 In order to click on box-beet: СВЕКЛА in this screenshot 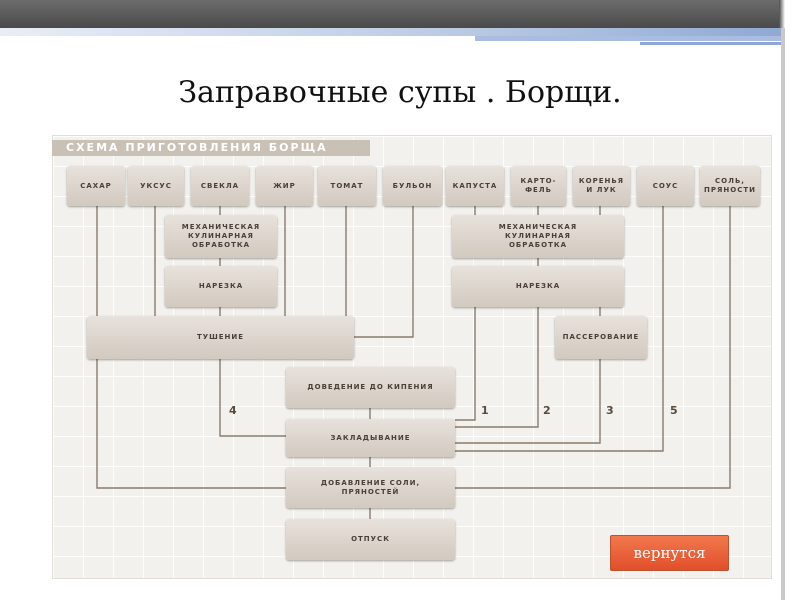, I will do `click(220, 186)`.